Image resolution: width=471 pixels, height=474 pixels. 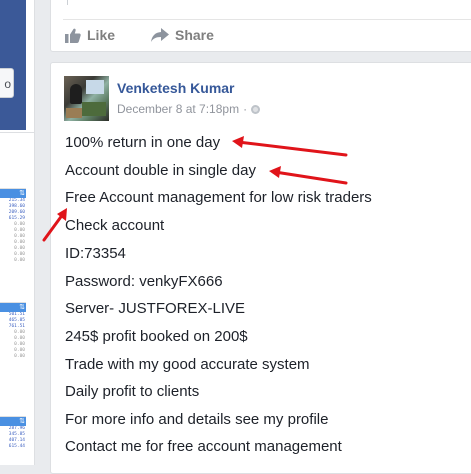 I want to click on like-button: Like, so click(x=90, y=35).